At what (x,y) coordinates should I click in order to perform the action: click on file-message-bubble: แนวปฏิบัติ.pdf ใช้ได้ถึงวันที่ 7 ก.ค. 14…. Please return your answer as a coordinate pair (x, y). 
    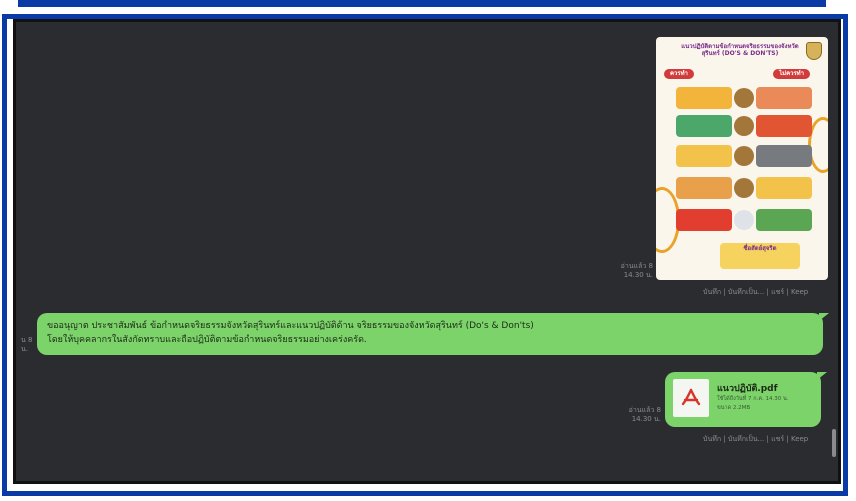
    Looking at the image, I should click on (746, 399).